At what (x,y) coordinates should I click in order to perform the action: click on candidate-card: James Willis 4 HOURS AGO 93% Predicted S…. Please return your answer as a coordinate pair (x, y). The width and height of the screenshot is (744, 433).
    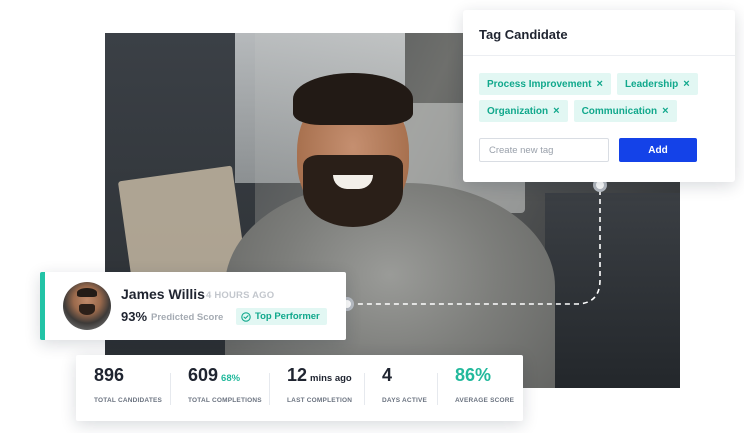
    Looking at the image, I should click on (193, 306).